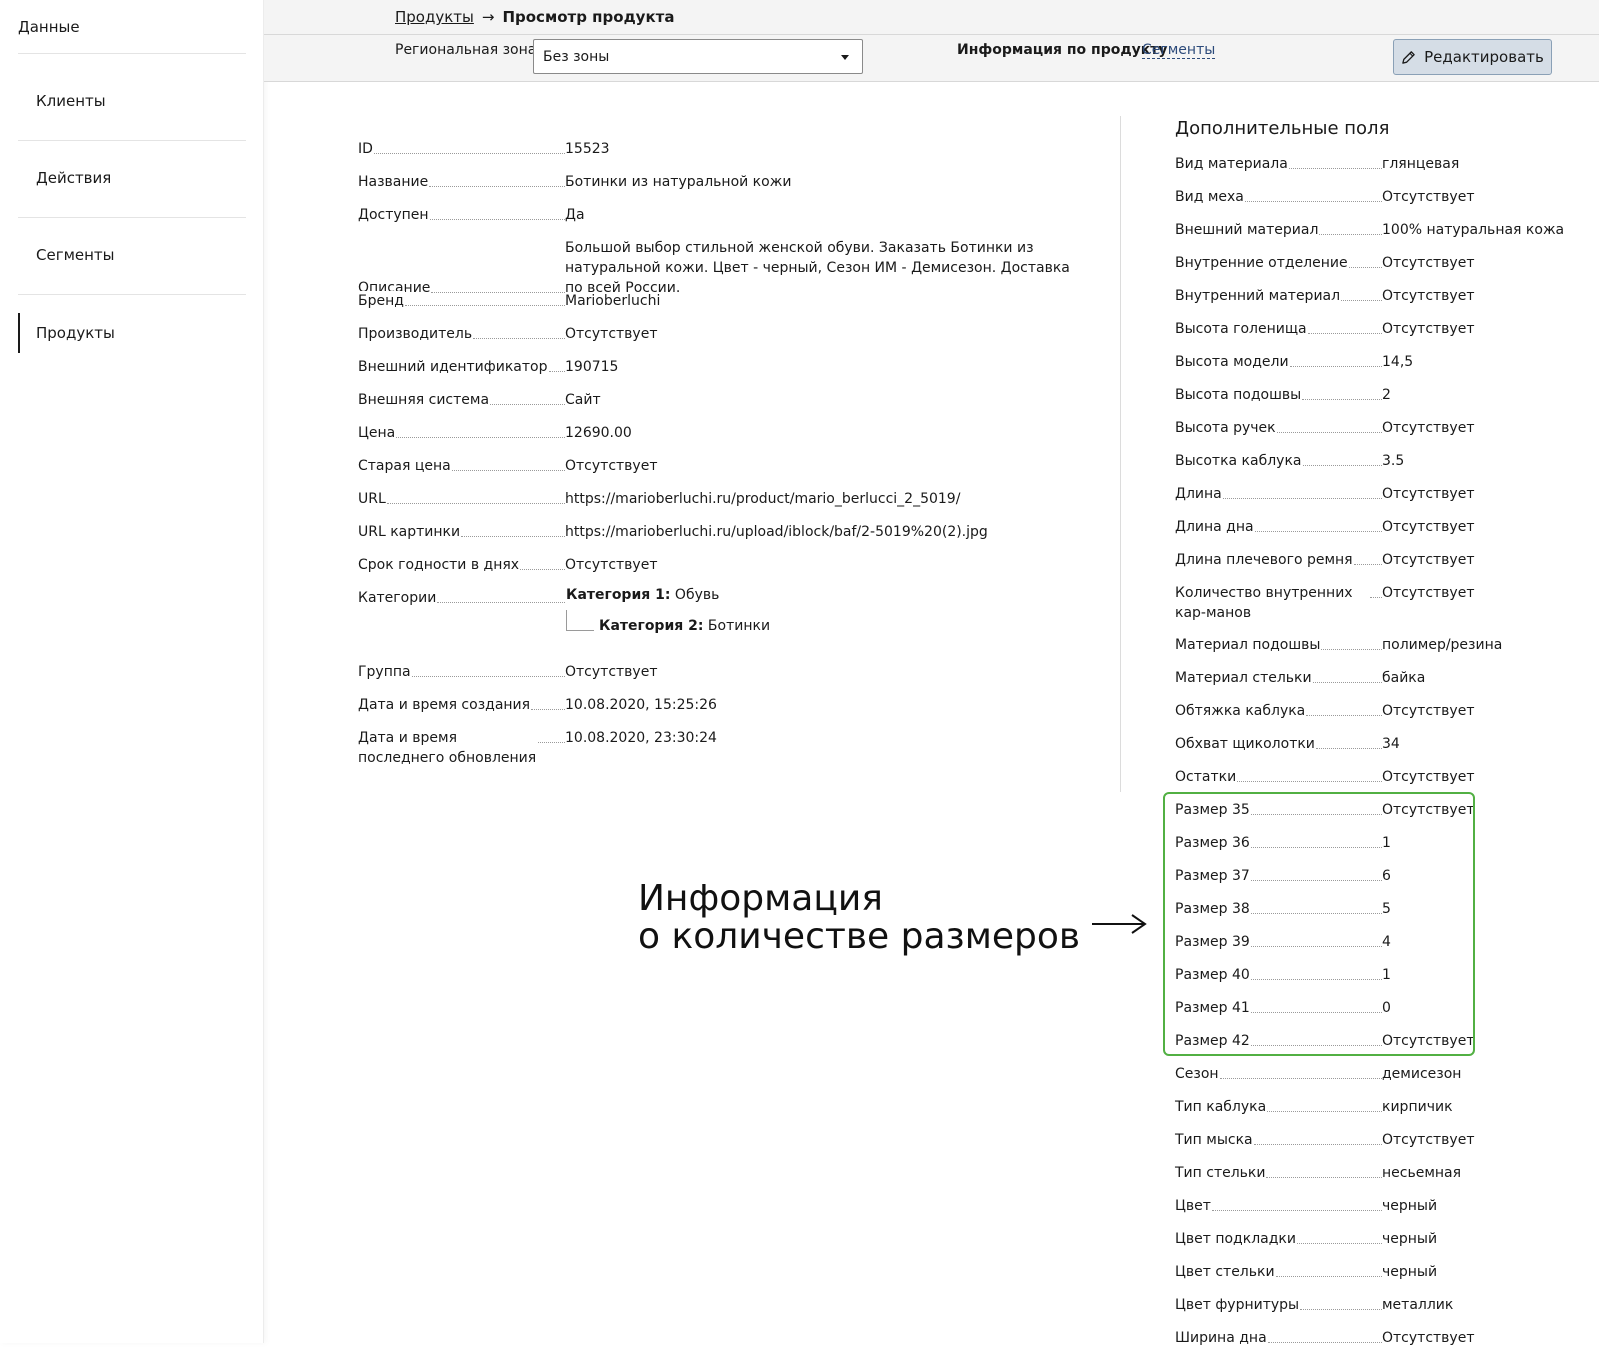  I want to click on extra-field-row: Внутренний материал Отсутствует, so click(1383, 296).